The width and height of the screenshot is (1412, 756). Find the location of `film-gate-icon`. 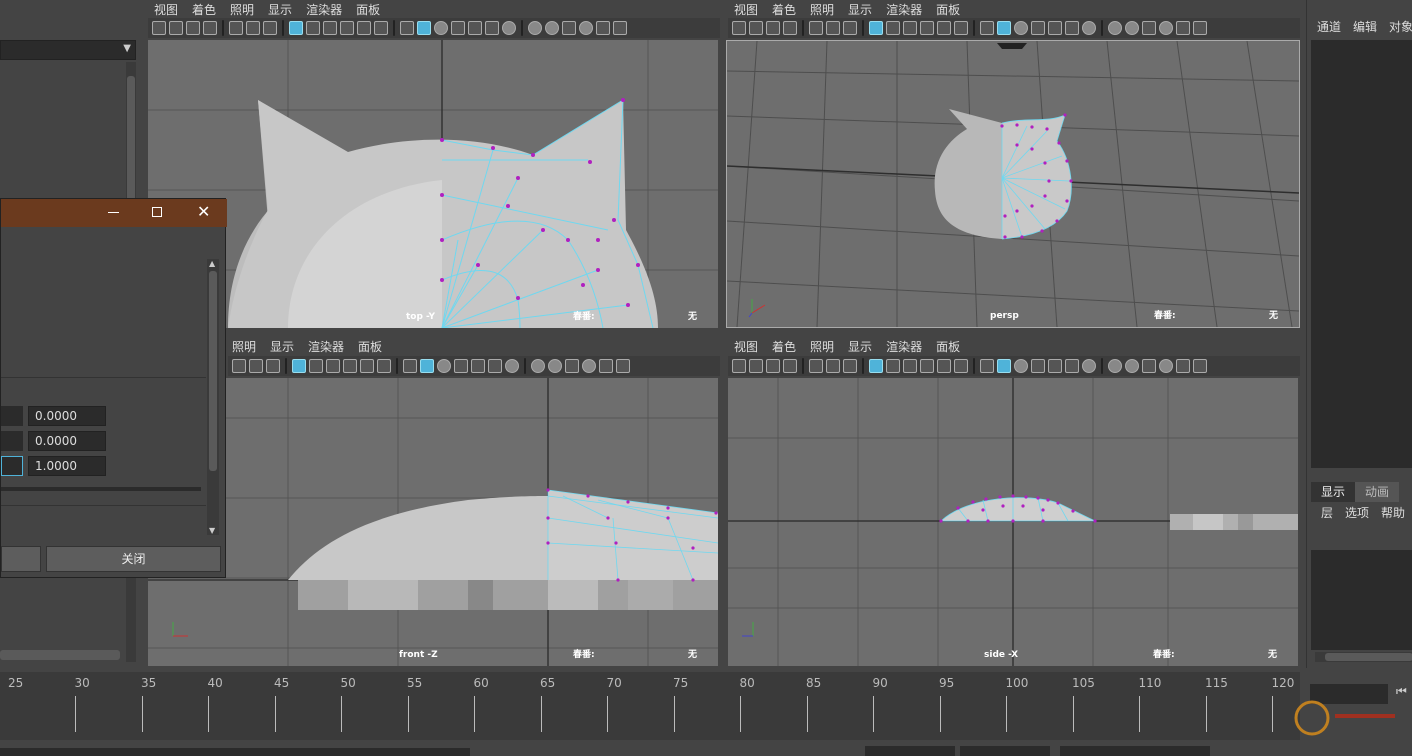

film-gate-icon is located at coordinates (313, 28).